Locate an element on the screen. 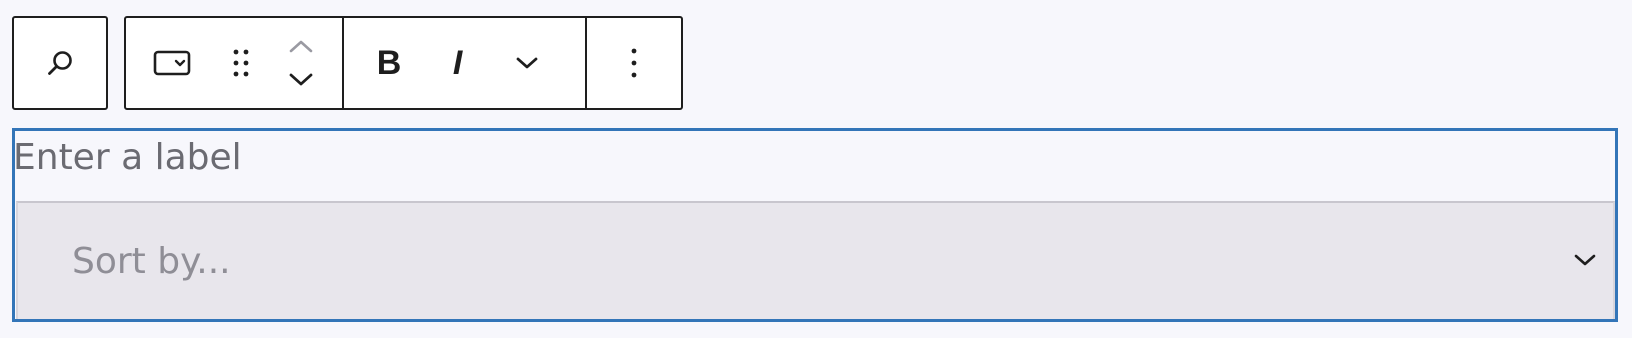 This screenshot has height=338, width=1632. search-toolbar-group is located at coordinates (60, 63).